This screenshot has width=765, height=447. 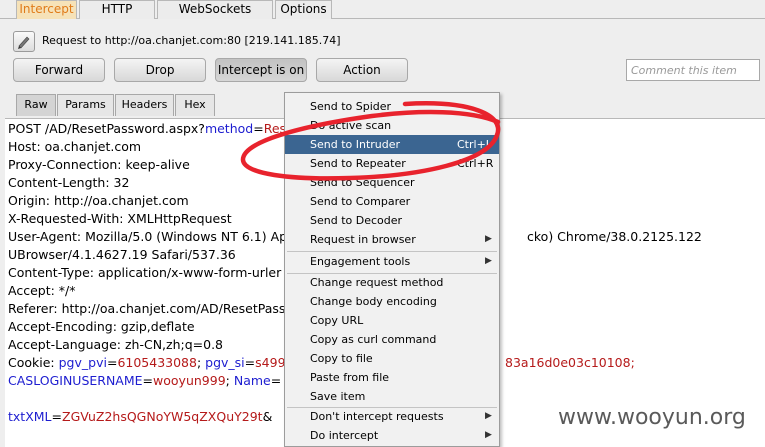 I want to click on request-body: txtXML=ZGVuZ2hsQGNoYW5qZXQuY29t&, so click(x=140, y=416).